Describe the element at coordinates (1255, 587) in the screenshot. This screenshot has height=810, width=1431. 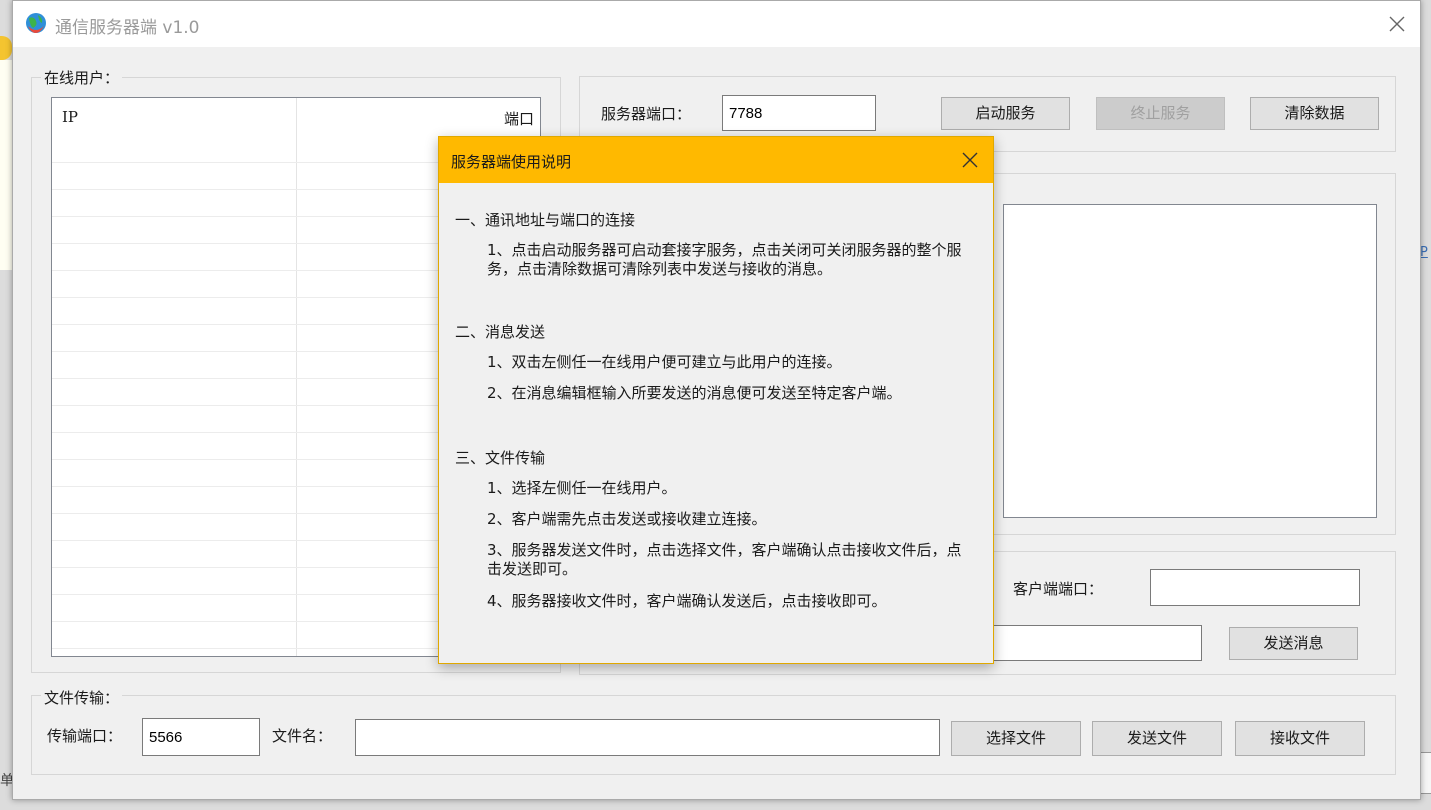
I see `client-port-input` at that location.